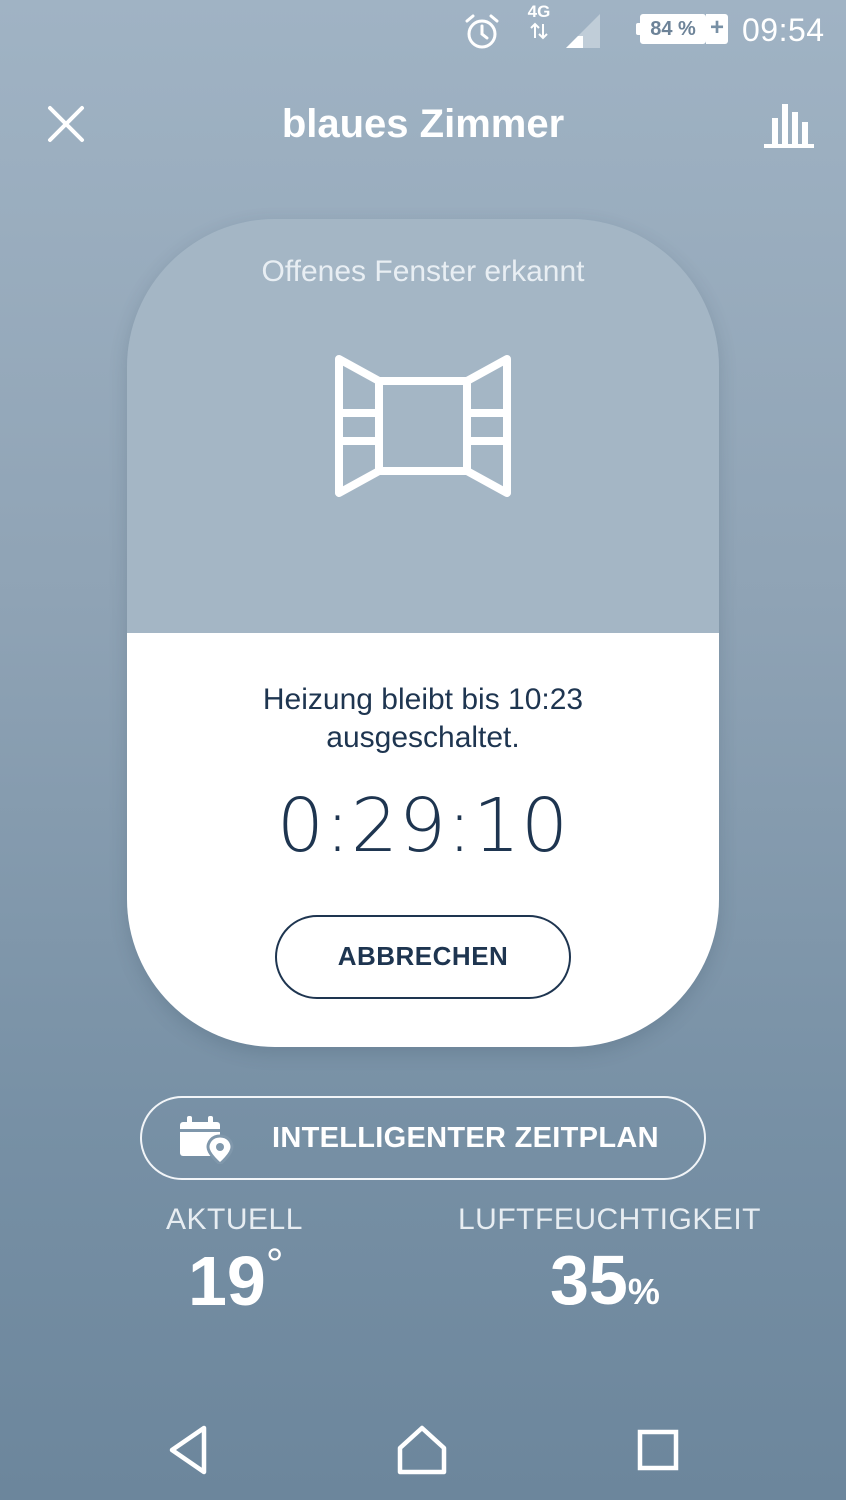 The width and height of the screenshot is (846, 1500). Describe the element at coordinates (234, 1219) in the screenshot. I see `current-temperature-label: AKTUELL` at that location.